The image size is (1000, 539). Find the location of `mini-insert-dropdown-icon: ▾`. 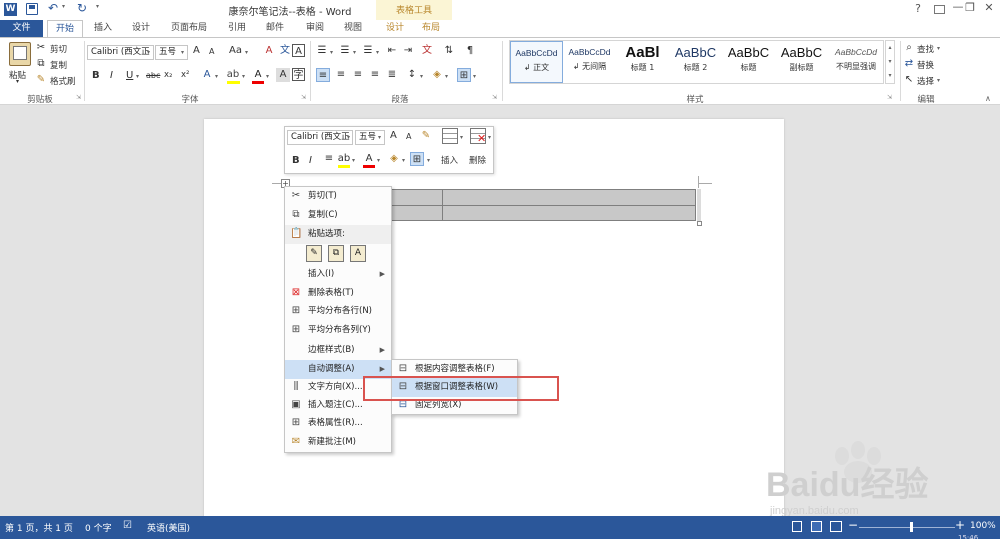

mini-insert-dropdown-icon: ▾ is located at coordinates (461, 137).